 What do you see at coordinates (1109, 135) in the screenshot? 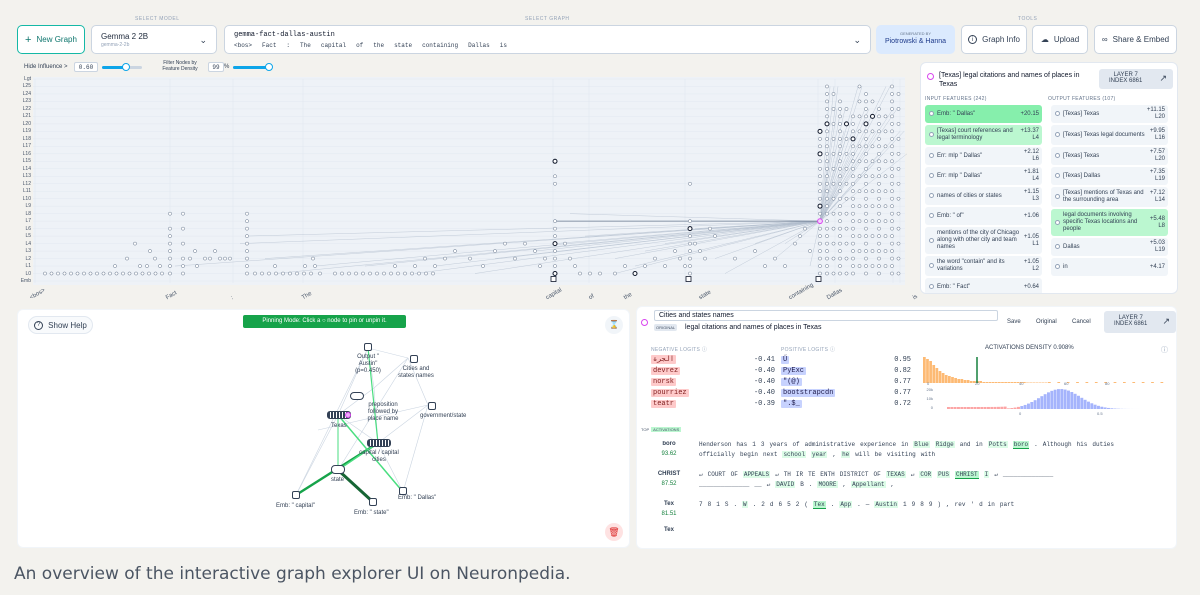
I see `feature-row: [Texas] Texas legal documents +9.95 L16` at bounding box center [1109, 135].